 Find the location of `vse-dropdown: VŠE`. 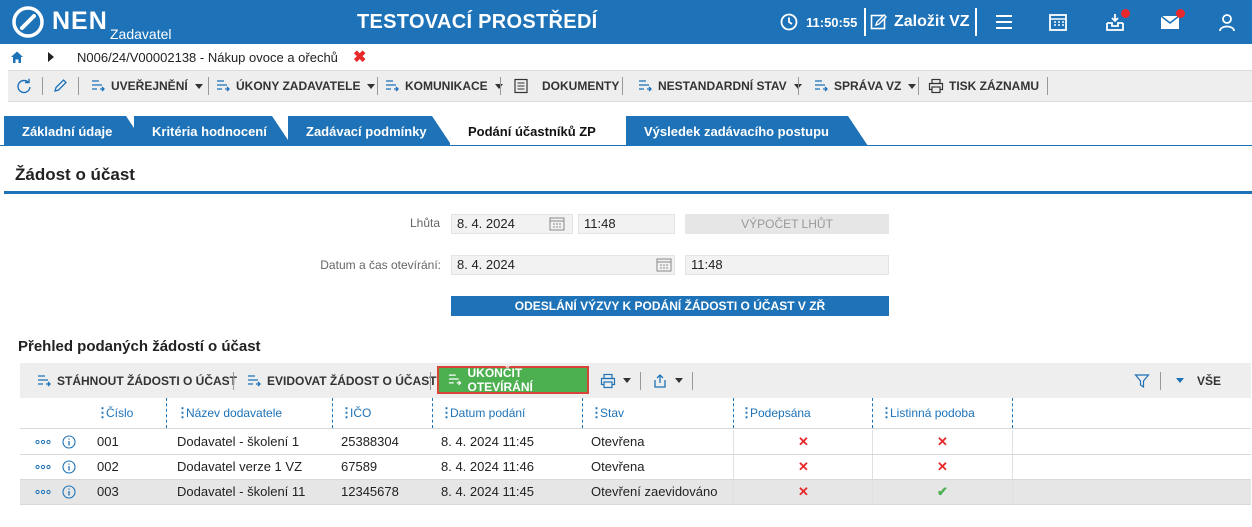

vse-dropdown: VŠE is located at coordinates (1197, 380).